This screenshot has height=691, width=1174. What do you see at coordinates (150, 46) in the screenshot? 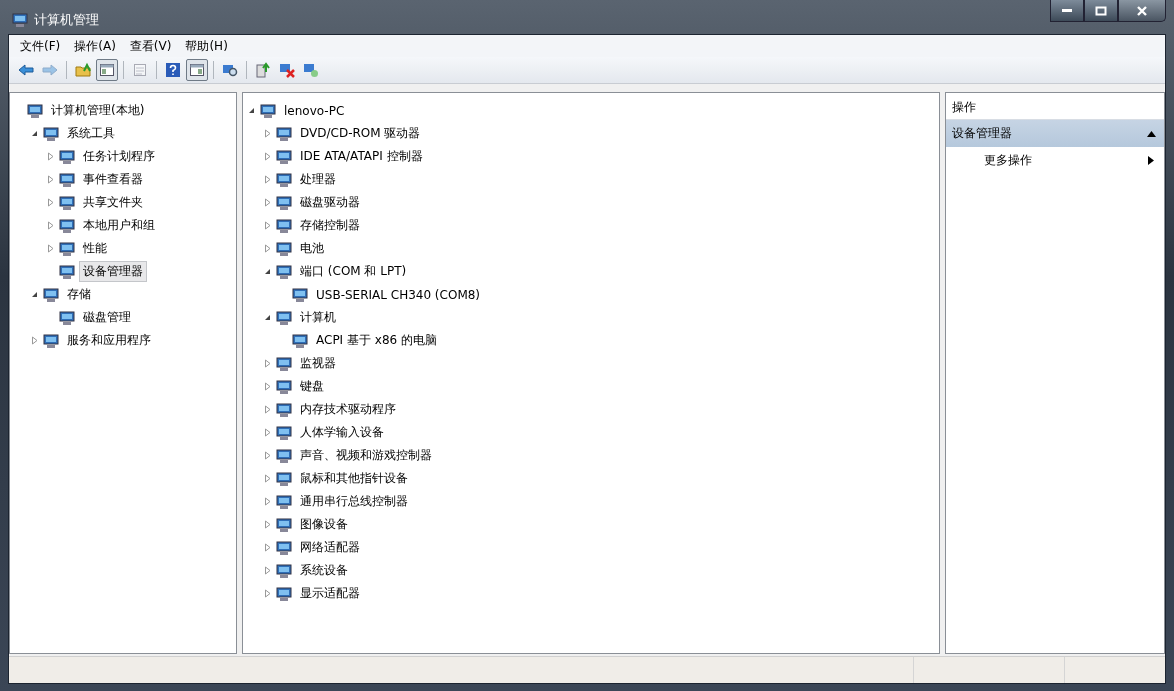
I see `menu-item: 查看(V)` at bounding box center [150, 46].